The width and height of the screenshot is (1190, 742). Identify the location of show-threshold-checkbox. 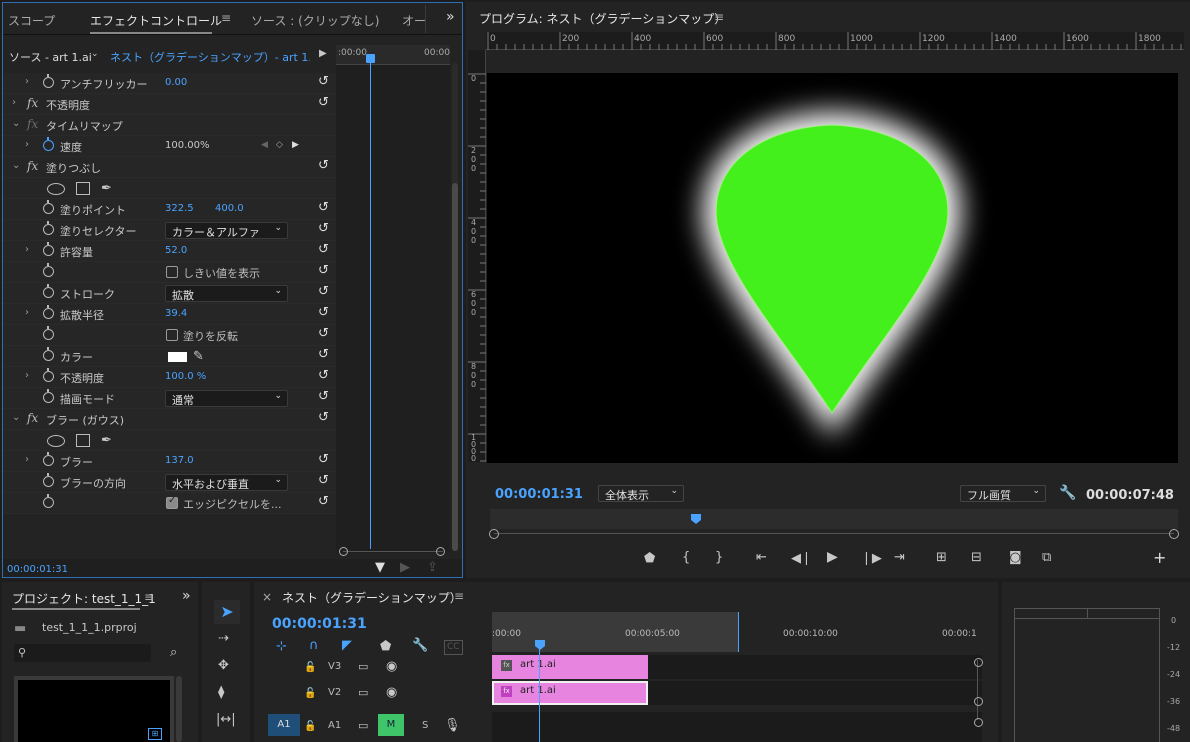
(172, 272).